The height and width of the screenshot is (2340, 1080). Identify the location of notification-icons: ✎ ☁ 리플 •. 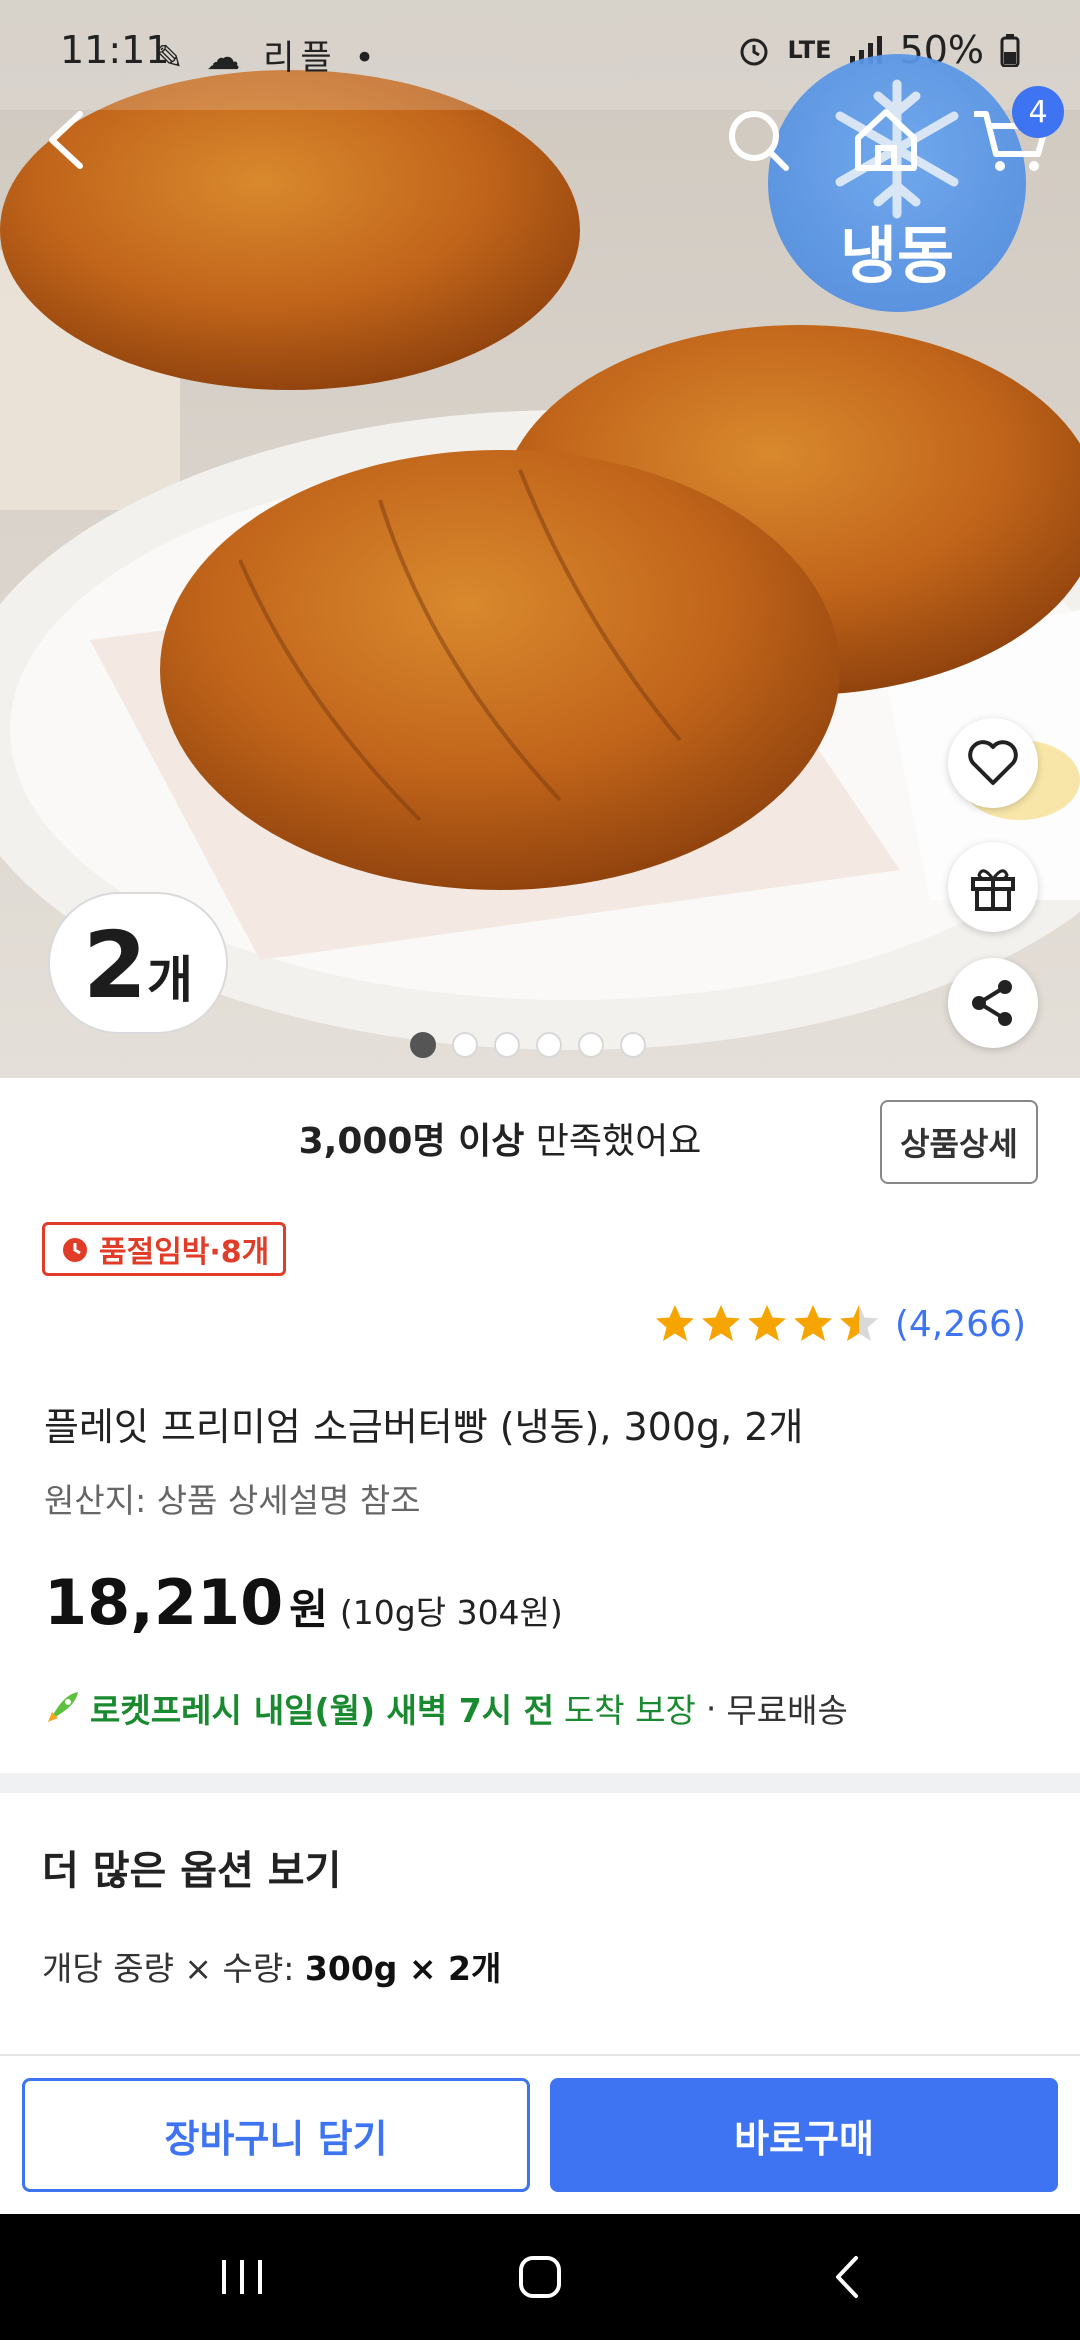
(268, 58).